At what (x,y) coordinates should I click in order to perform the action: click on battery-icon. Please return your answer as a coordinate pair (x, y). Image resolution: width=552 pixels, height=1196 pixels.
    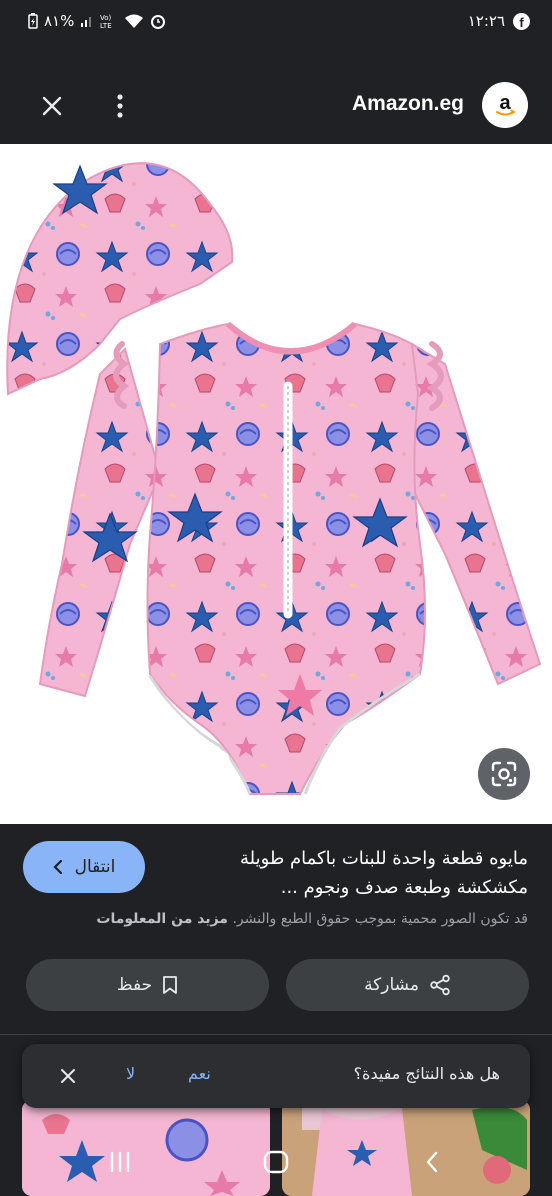
    Looking at the image, I should click on (33, 21).